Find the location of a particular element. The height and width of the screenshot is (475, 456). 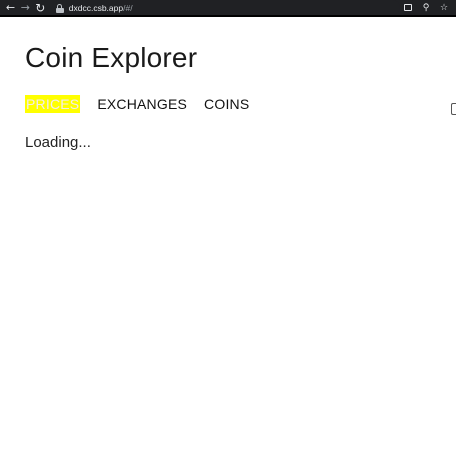

lock-icon is located at coordinates (59, 8).